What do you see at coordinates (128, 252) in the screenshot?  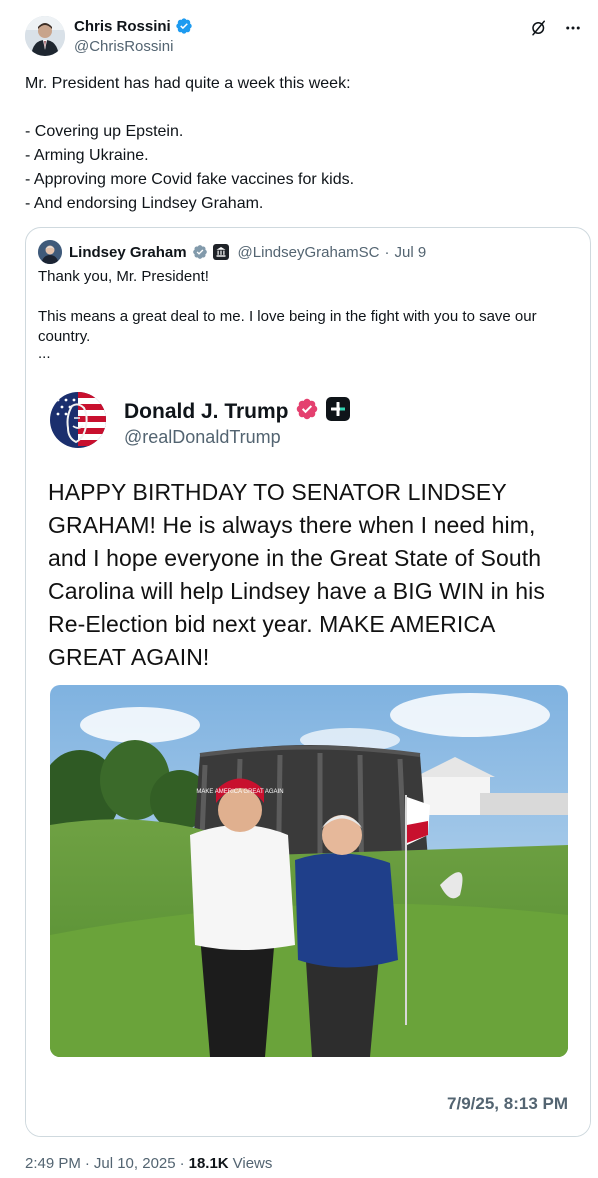 I see `quote-author-name: Lindsey Graham` at bounding box center [128, 252].